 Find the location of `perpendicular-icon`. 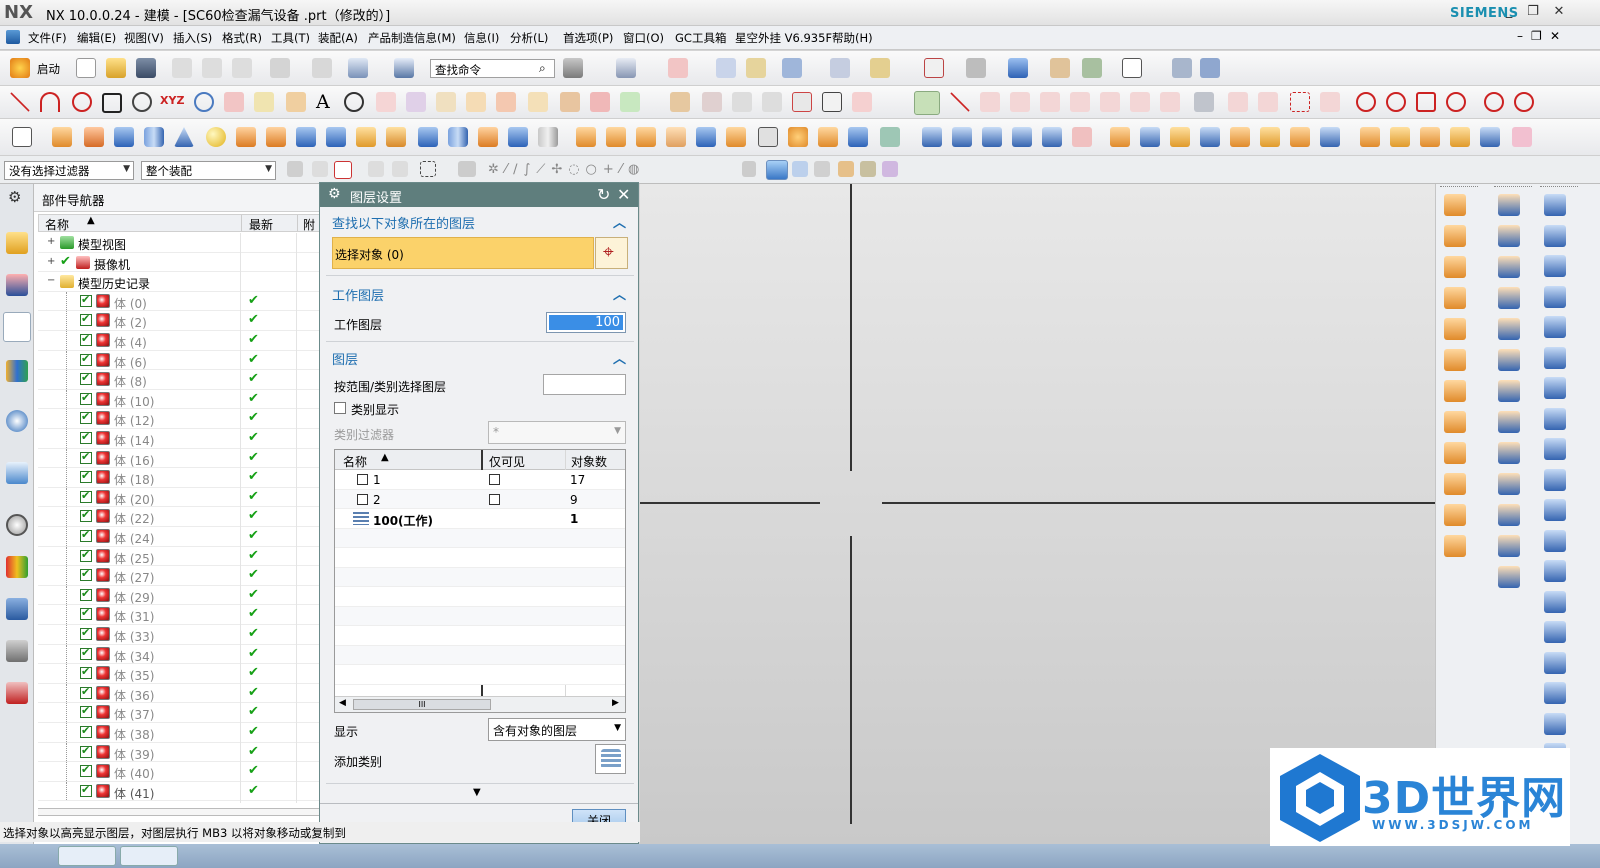

perpendicular-icon is located at coordinates (1050, 102).